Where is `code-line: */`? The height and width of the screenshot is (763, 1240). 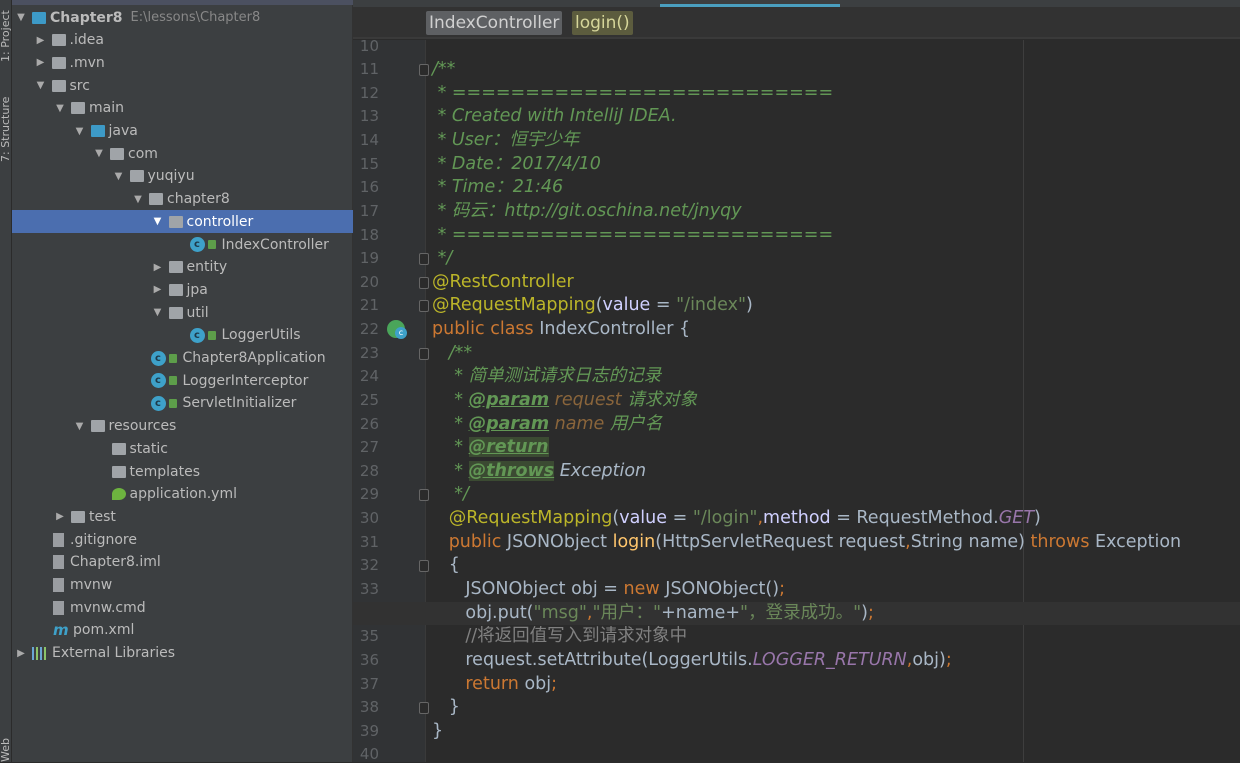
code-line: */ is located at coordinates (442, 259).